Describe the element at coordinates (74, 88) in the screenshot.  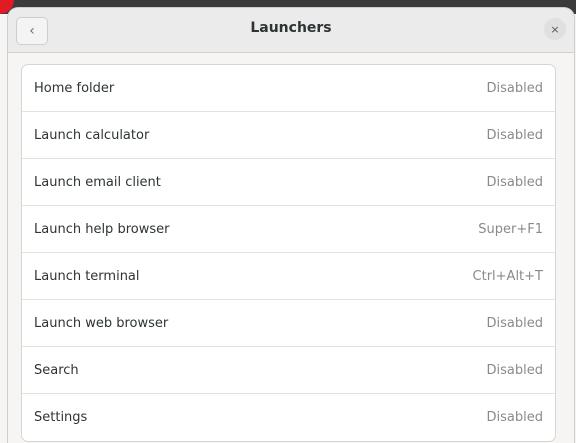
I see `shortcut-label: Home folder` at that location.